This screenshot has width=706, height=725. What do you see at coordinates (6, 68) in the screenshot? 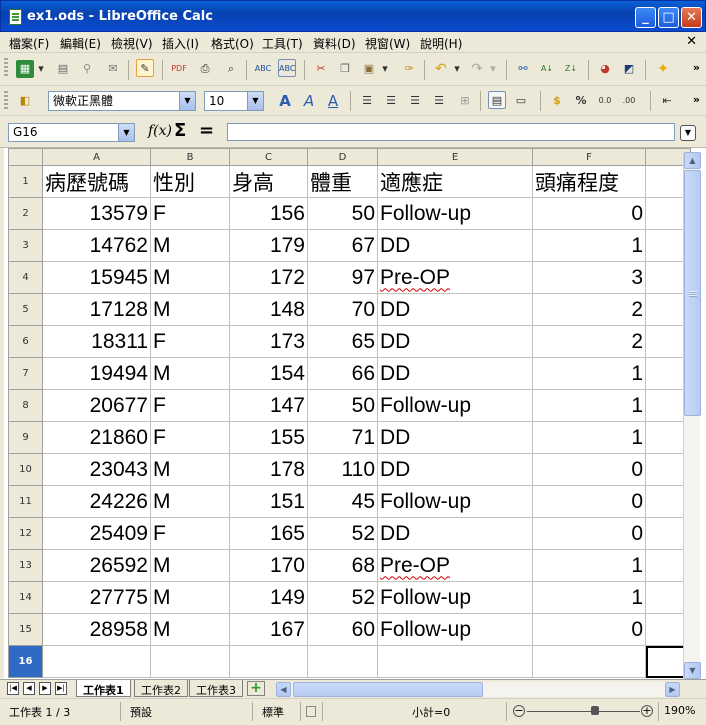
I see `toolbar-grip` at bounding box center [6, 68].